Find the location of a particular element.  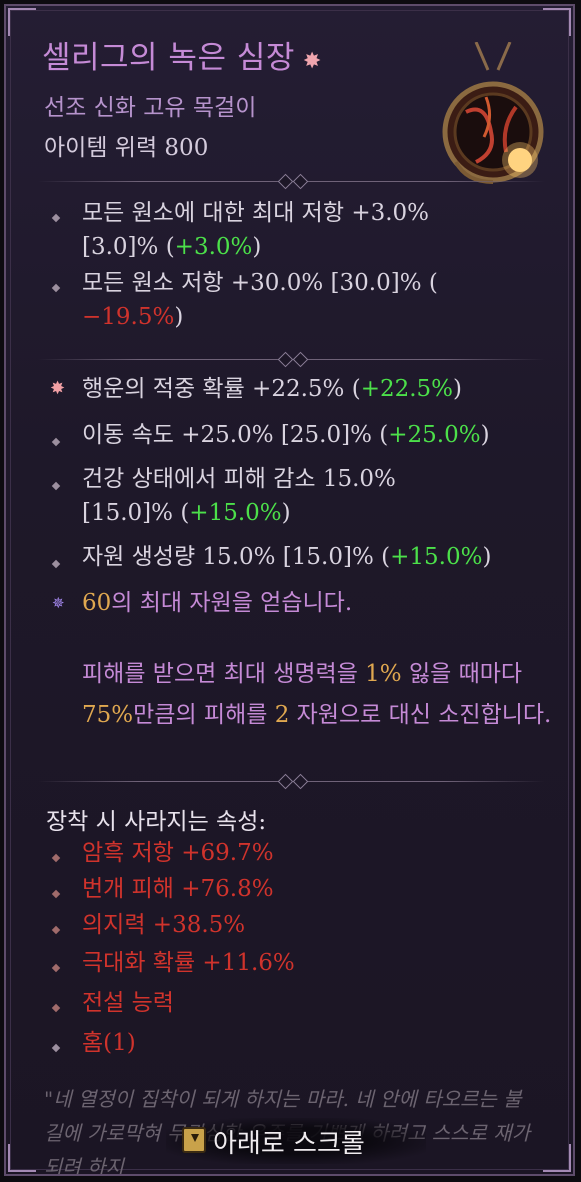

affix-move-speed: 이동 속도 +25.0% [25.0]% (+25.0%) is located at coordinates (286, 435).